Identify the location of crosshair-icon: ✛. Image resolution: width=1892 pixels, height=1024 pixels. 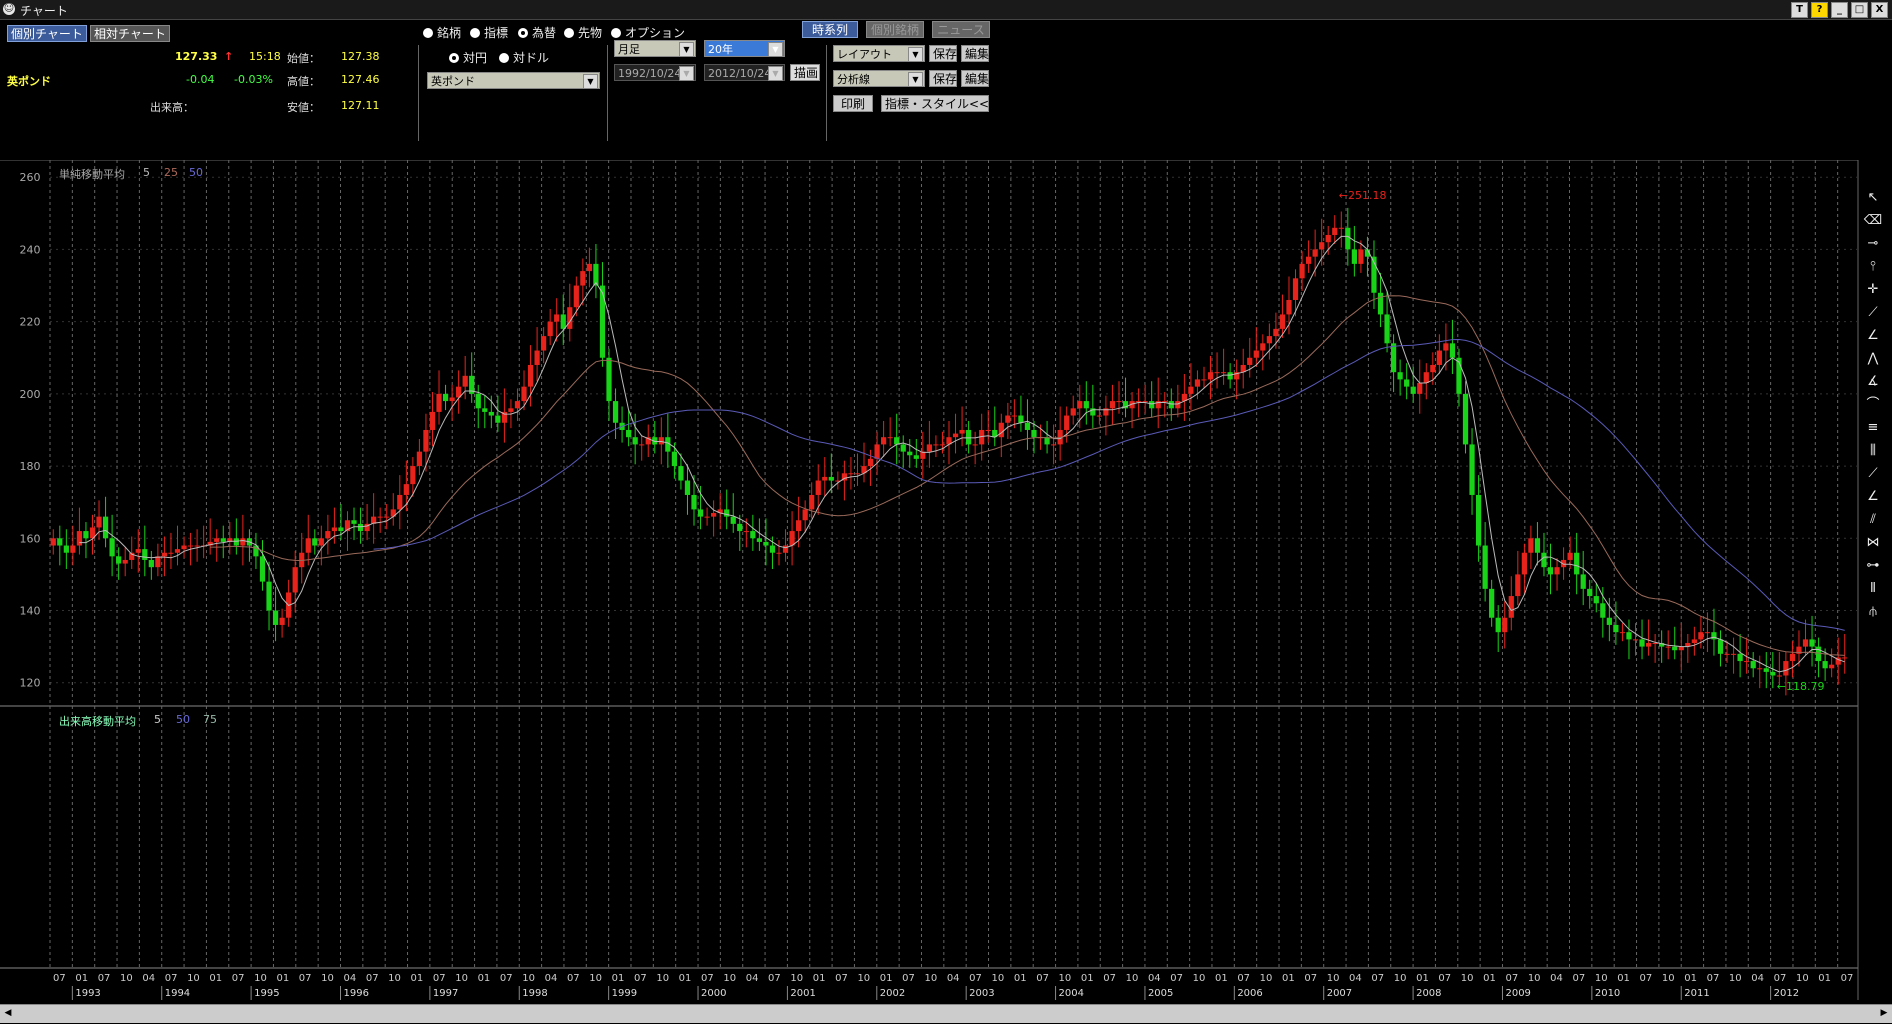
(1873, 289).